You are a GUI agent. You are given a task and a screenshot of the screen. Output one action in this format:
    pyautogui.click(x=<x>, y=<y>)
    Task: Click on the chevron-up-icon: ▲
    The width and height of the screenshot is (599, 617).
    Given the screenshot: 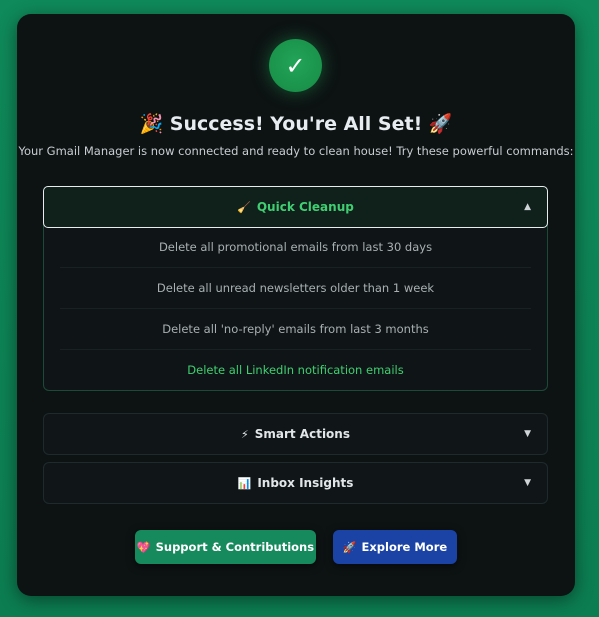 What is the action you would take?
    pyautogui.click(x=527, y=207)
    